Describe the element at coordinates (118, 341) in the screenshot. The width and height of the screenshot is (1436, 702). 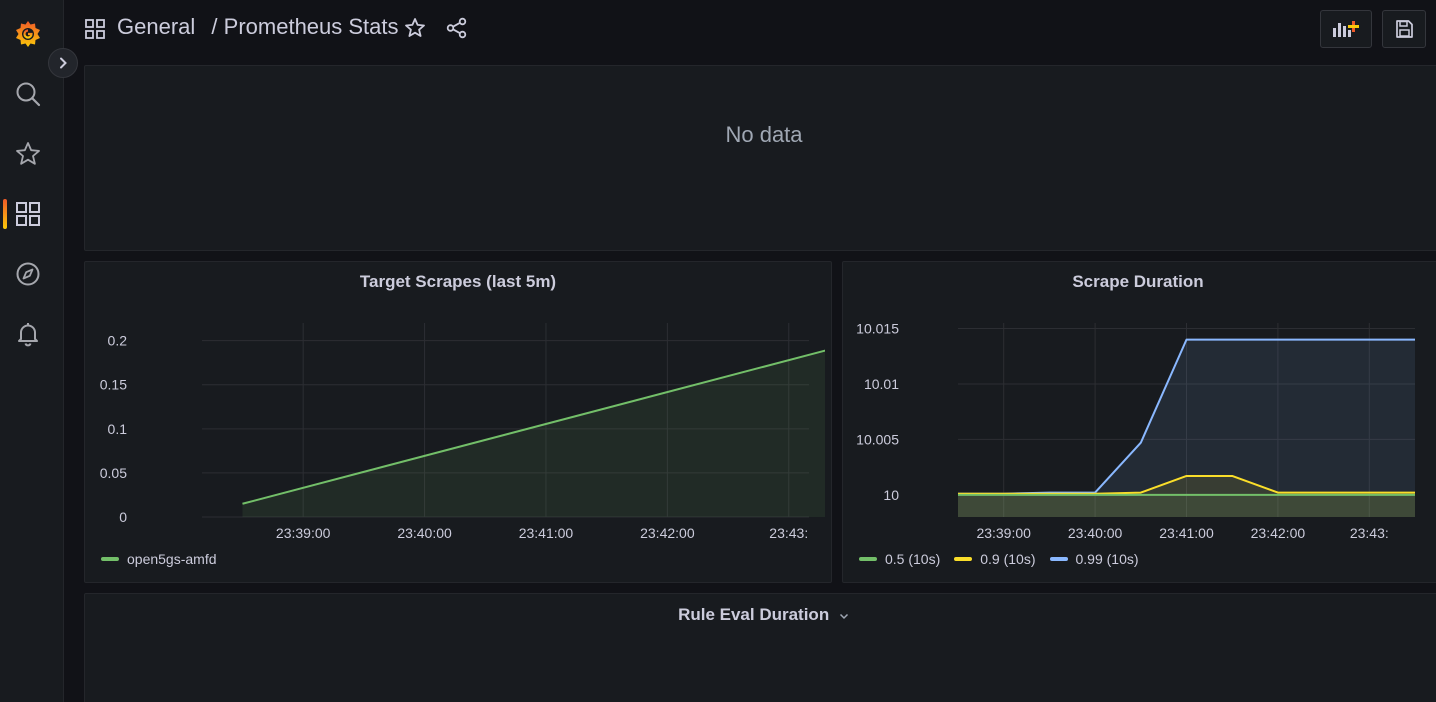
I see `y-tick-label: 0.2` at that location.